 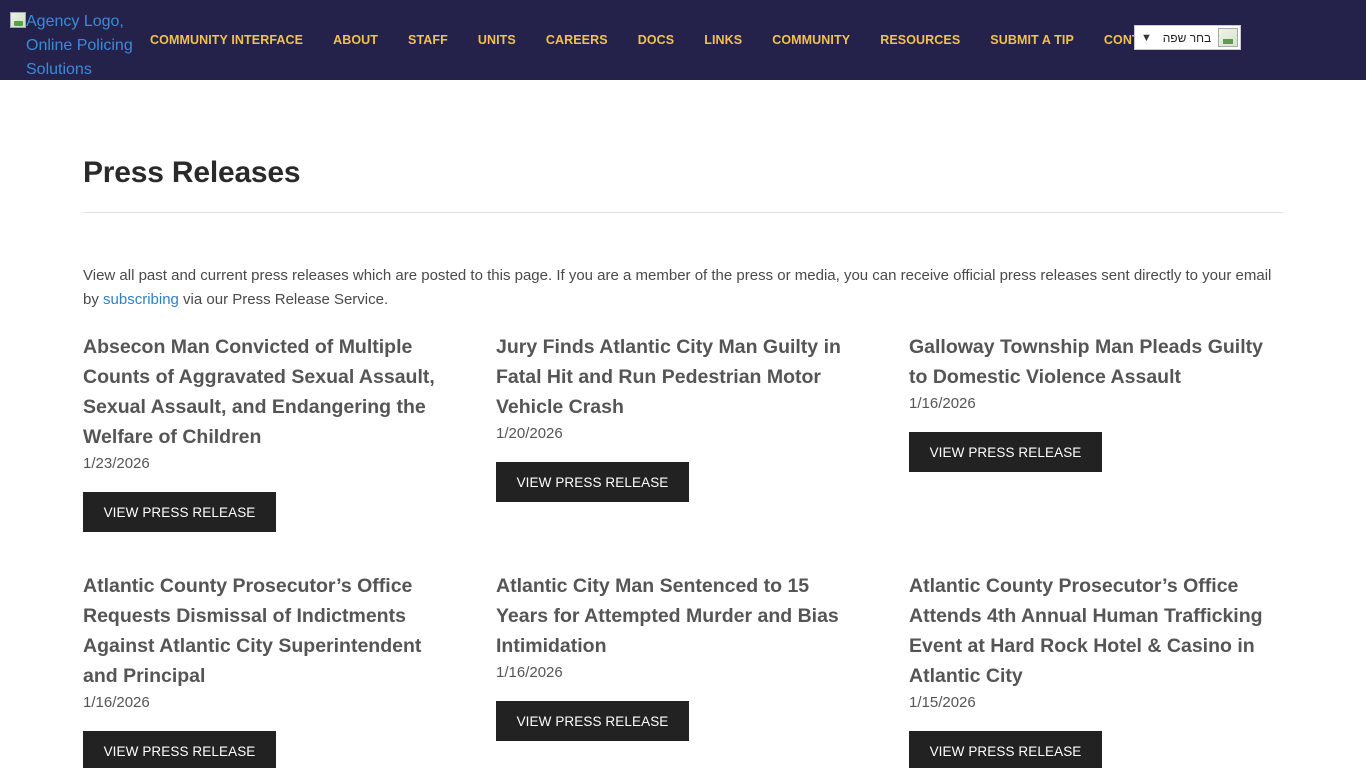 I want to click on nav-staff: STAFF, so click(x=428, y=40).